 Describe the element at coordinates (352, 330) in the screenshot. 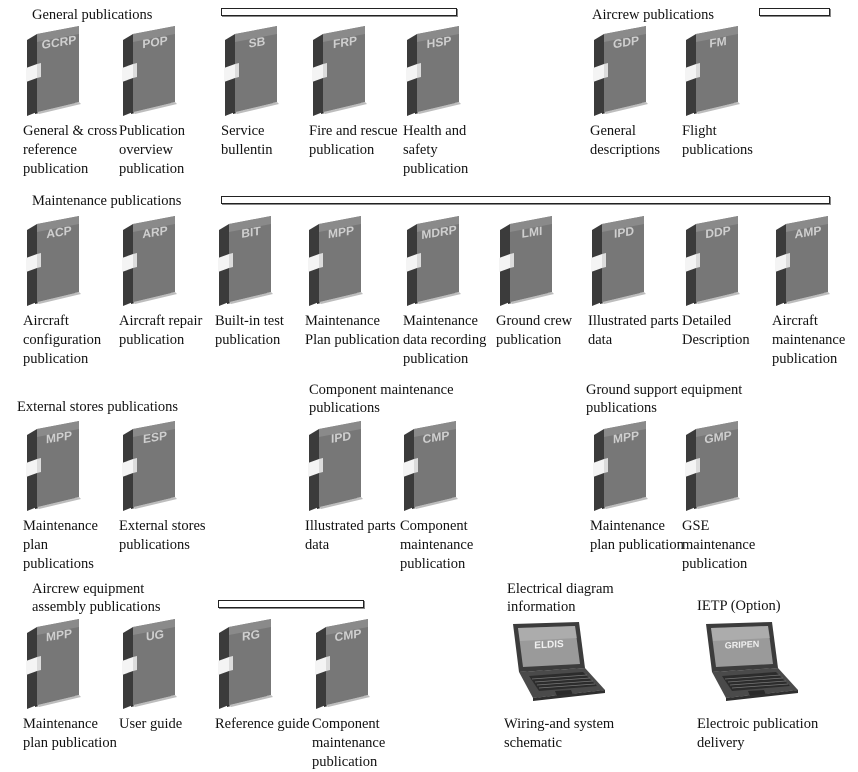

I see `publication-label: Maintenance Plan publication` at that location.